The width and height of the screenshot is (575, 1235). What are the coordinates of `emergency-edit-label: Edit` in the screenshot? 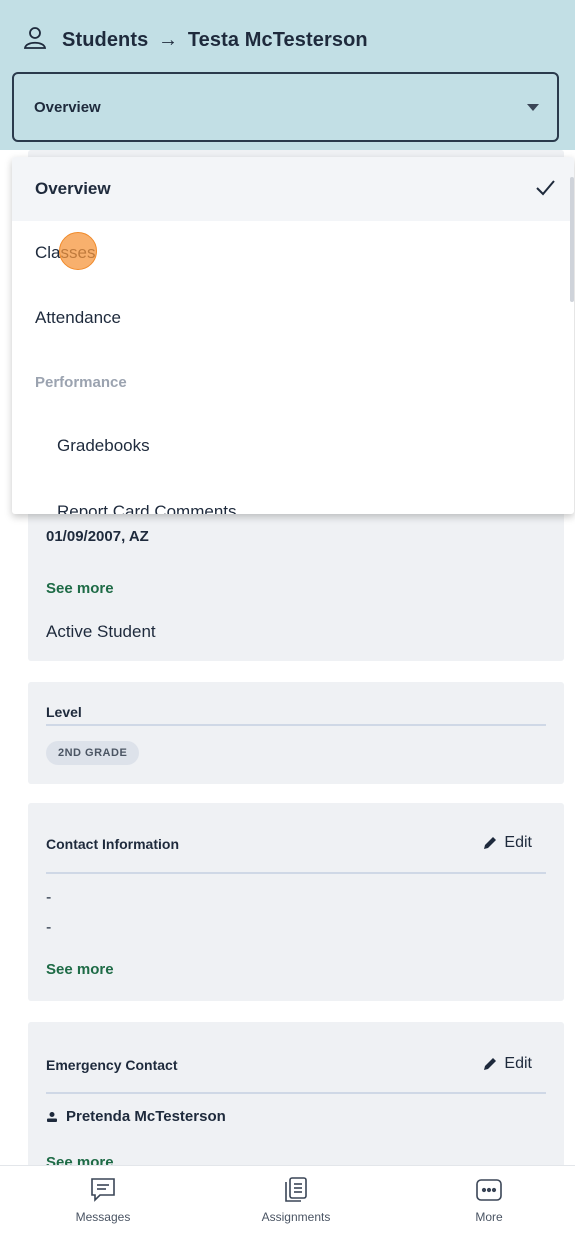 It's located at (518, 1063).